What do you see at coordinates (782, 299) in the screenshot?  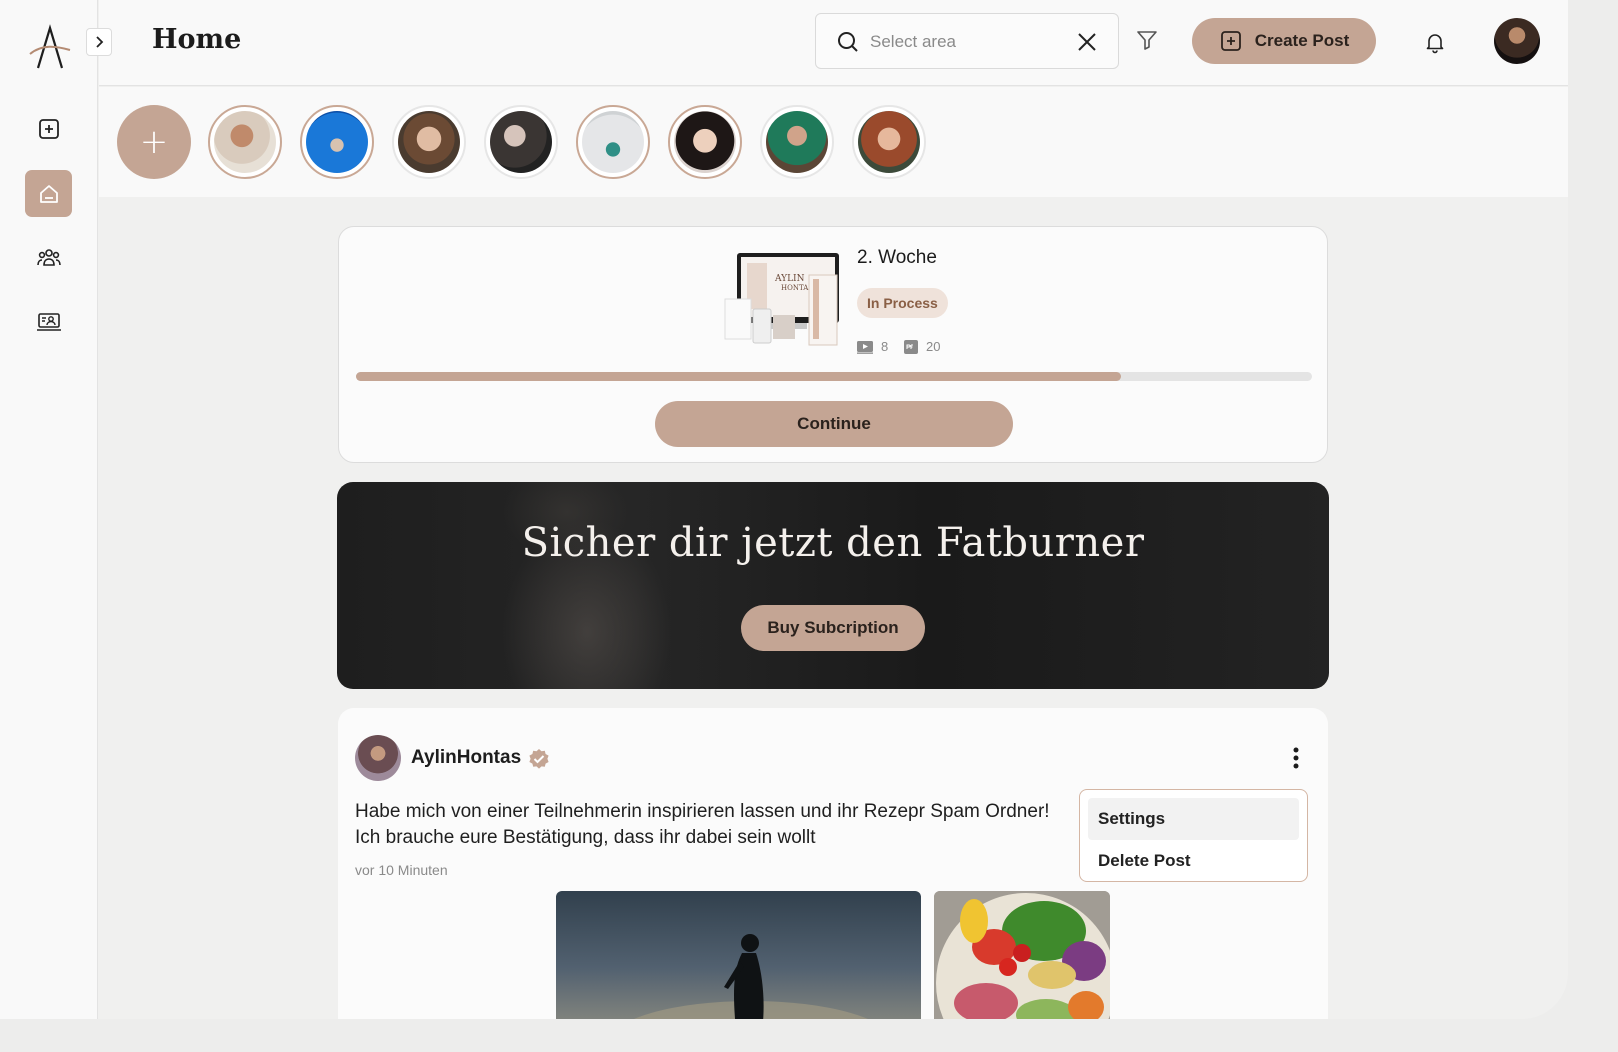 I see `course-thumbnail: AYLIN HONTAS` at bounding box center [782, 299].